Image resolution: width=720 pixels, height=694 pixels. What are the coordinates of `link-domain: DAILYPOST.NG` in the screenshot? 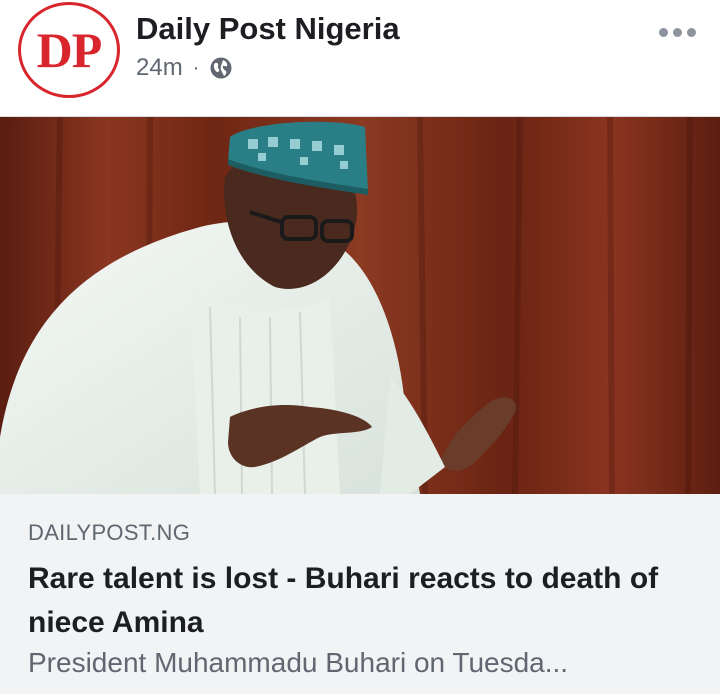 It's located at (109, 532).